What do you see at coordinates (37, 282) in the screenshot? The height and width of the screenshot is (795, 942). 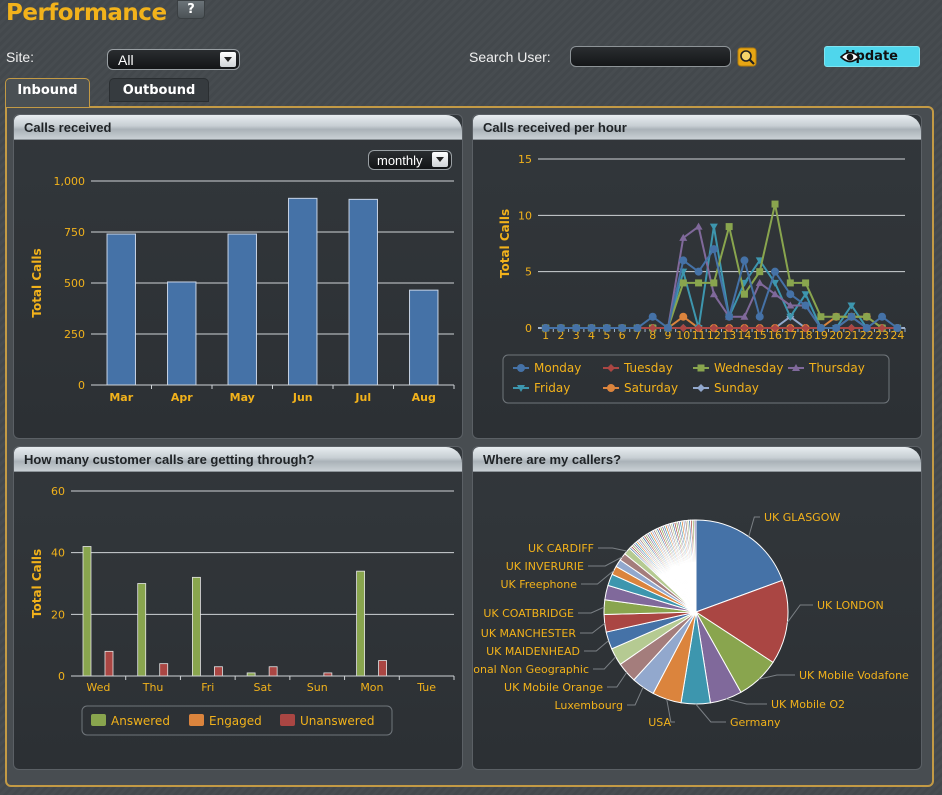 I see `y-axis-title: Total Calls` at bounding box center [37, 282].